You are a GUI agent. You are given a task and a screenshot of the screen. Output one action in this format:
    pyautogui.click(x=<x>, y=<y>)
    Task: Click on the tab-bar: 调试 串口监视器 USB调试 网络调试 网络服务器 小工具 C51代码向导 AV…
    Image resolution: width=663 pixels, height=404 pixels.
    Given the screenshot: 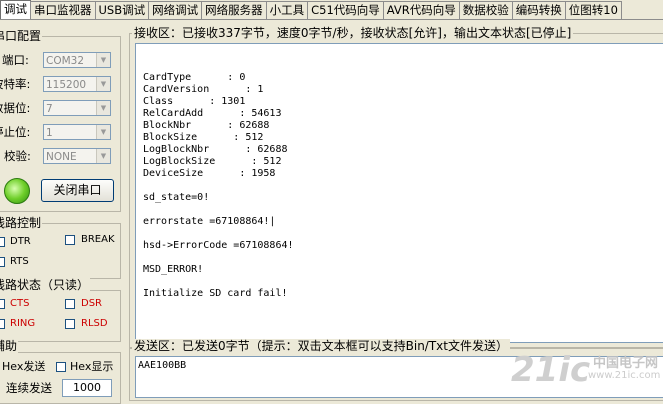 What is the action you would take?
    pyautogui.click(x=331, y=10)
    